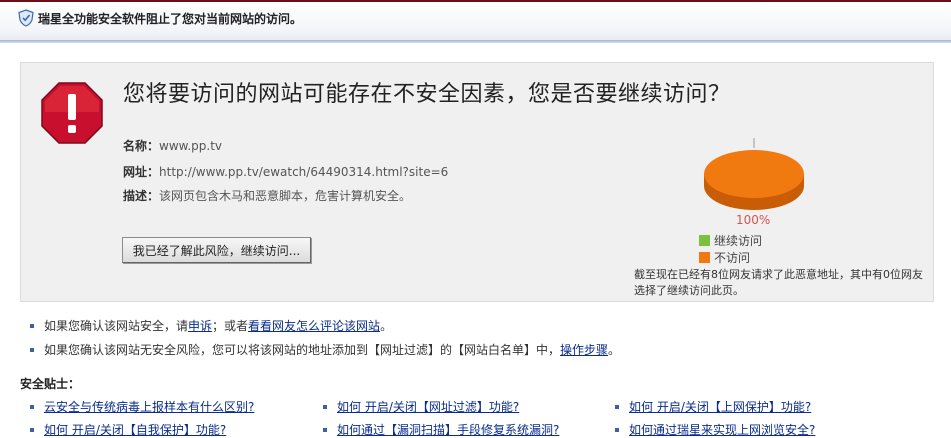 The image size is (951, 438). I want to click on pie-data-label: 100%, so click(753, 220).